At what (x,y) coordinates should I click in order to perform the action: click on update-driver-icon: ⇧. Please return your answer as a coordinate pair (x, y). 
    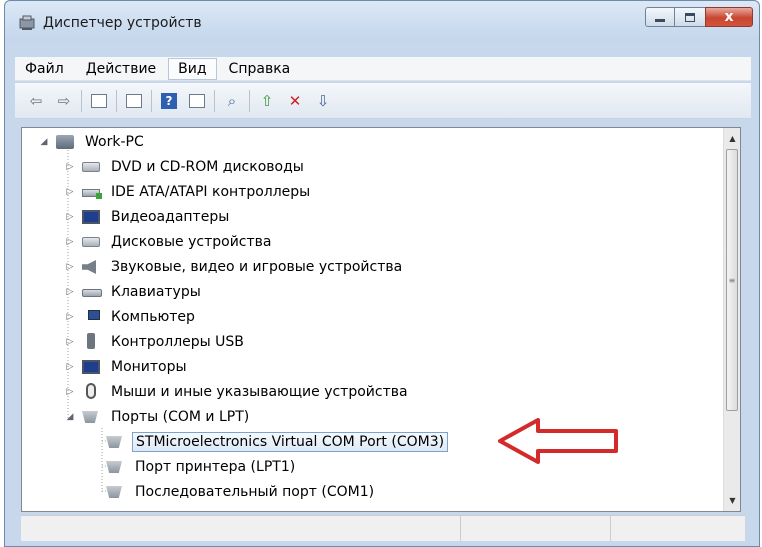
    Looking at the image, I should click on (267, 100).